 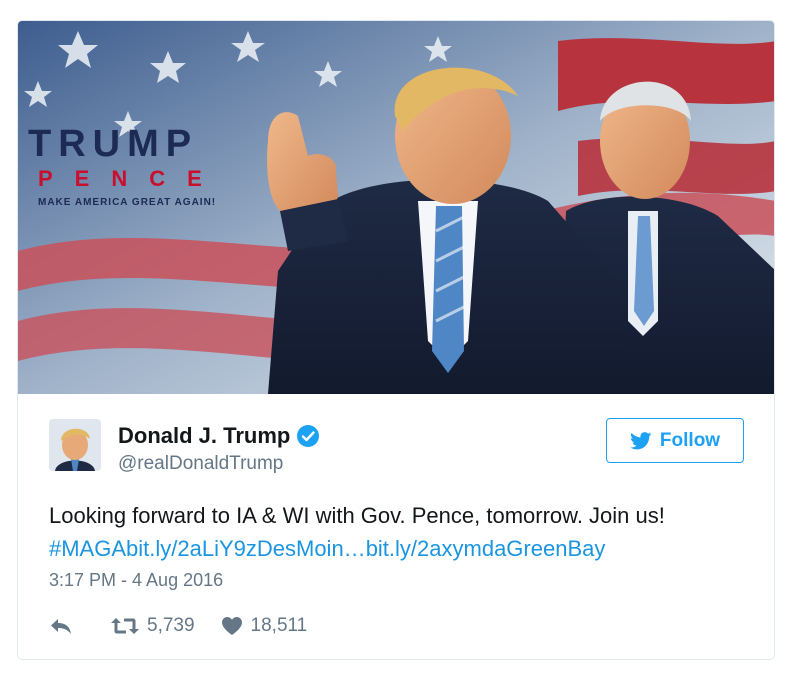 I want to click on retweet-icon, so click(x=125, y=626).